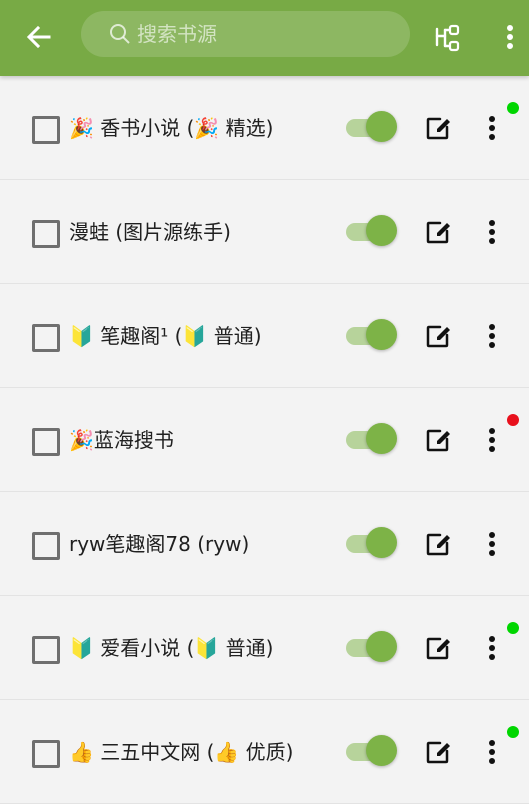 This screenshot has height=804, width=529. I want to click on source-name: 👍 三五中文网 (👍 优质), so click(181, 752).